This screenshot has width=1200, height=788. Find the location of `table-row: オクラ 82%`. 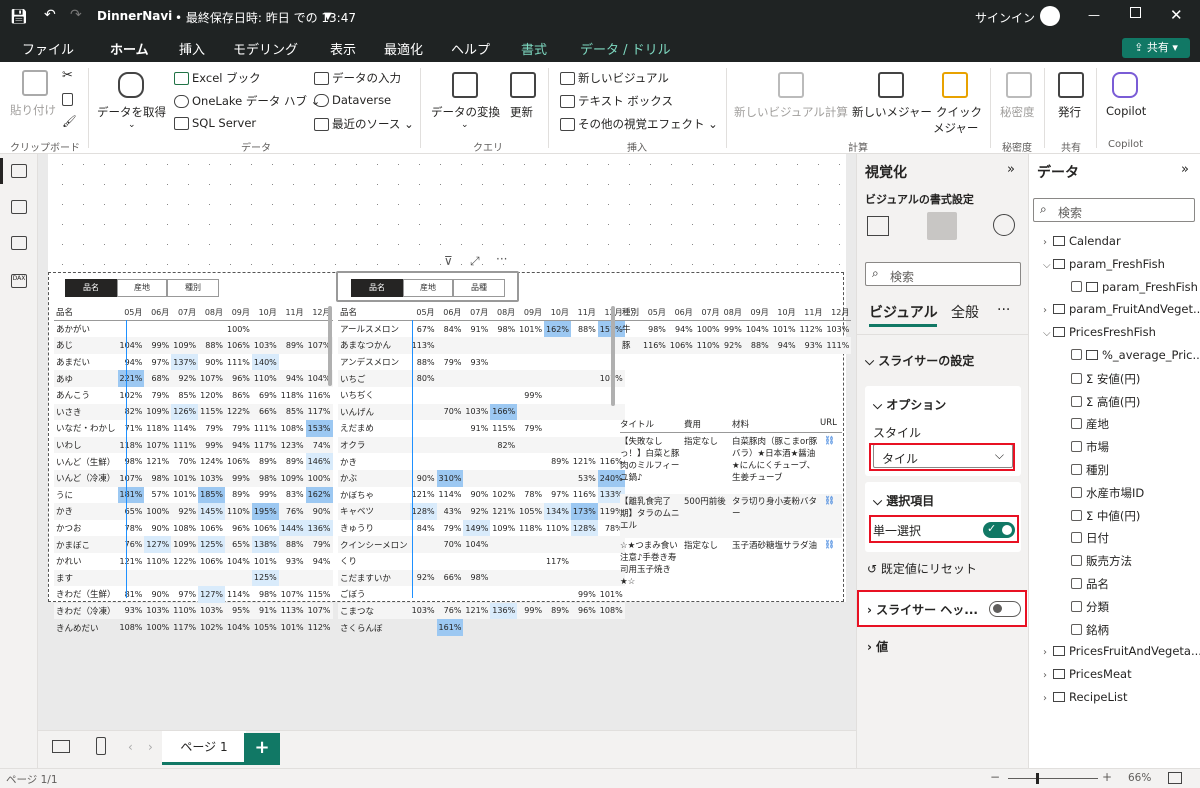

table-row: オクラ 82% is located at coordinates (481, 445).